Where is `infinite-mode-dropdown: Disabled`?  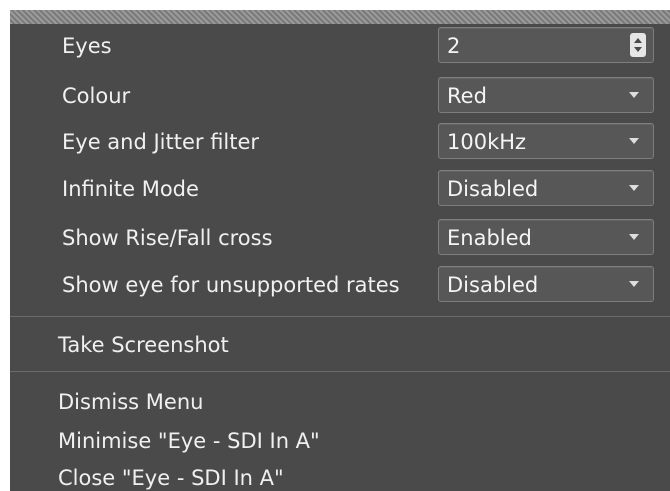 infinite-mode-dropdown: Disabled is located at coordinates (546, 188).